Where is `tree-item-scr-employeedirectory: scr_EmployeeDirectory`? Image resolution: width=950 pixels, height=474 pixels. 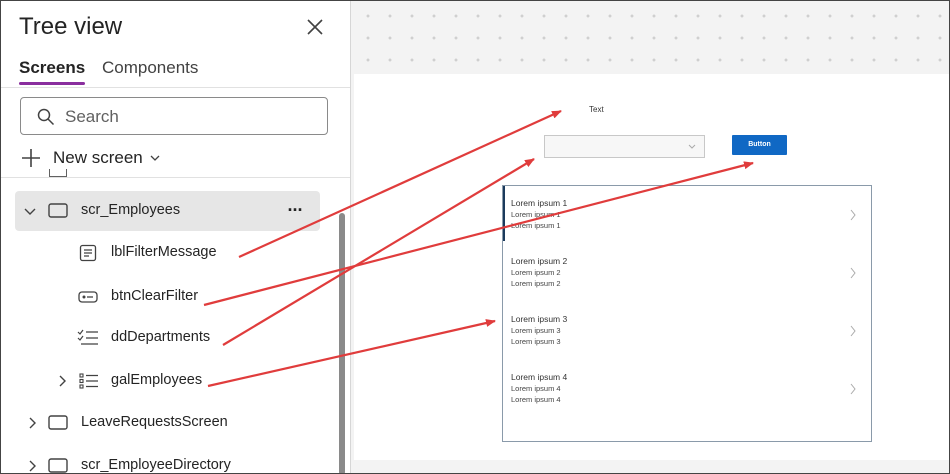
tree-item-scr-employeedirectory: scr_EmployeeDirectory is located at coordinates (167, 459).